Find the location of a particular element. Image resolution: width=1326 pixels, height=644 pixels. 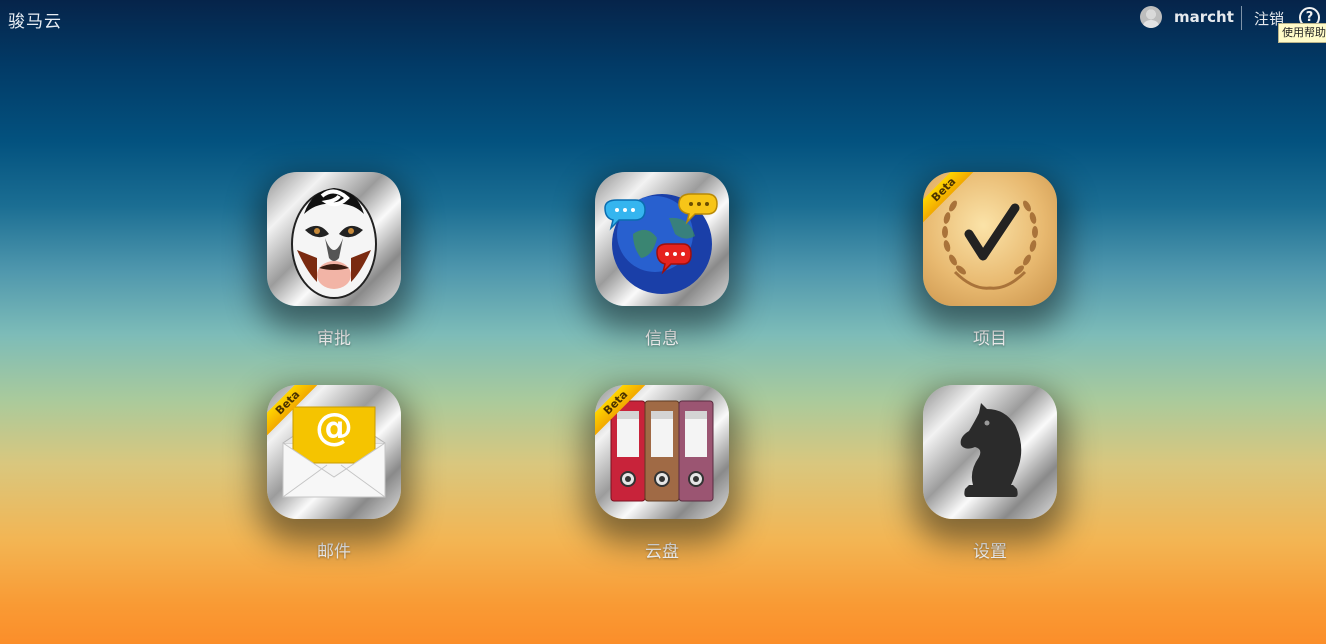

avatar is located at coordinates (1151, 17).